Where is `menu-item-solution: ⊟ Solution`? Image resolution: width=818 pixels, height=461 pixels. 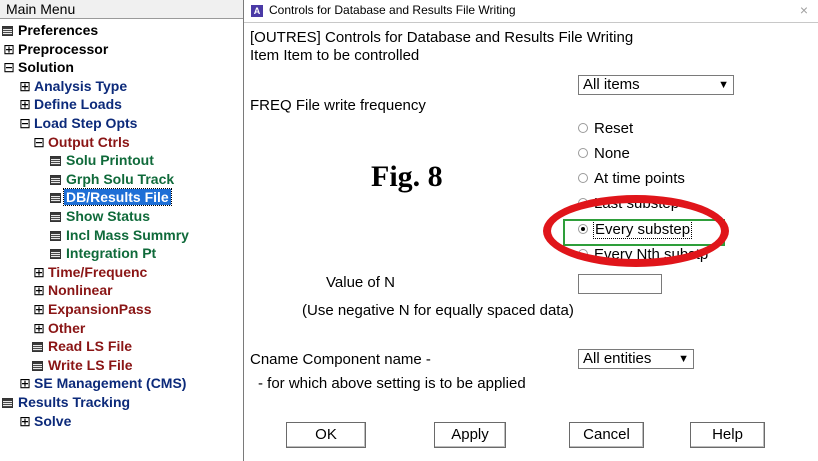
menu-item-solution: ⊟ Solution is located at coordinates (39, 67).